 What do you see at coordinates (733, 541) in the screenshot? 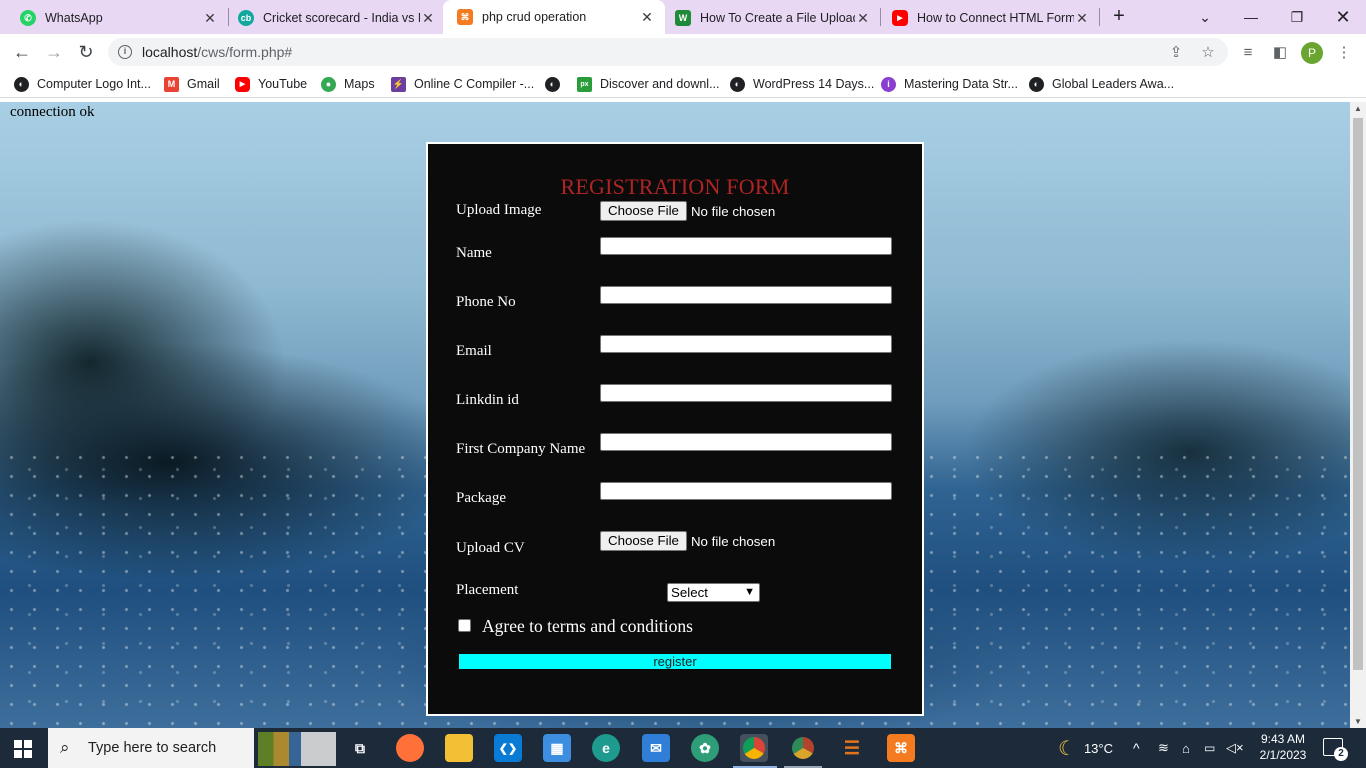
I see `file-status-text: No file chosen` at bounding box center [733, 541].